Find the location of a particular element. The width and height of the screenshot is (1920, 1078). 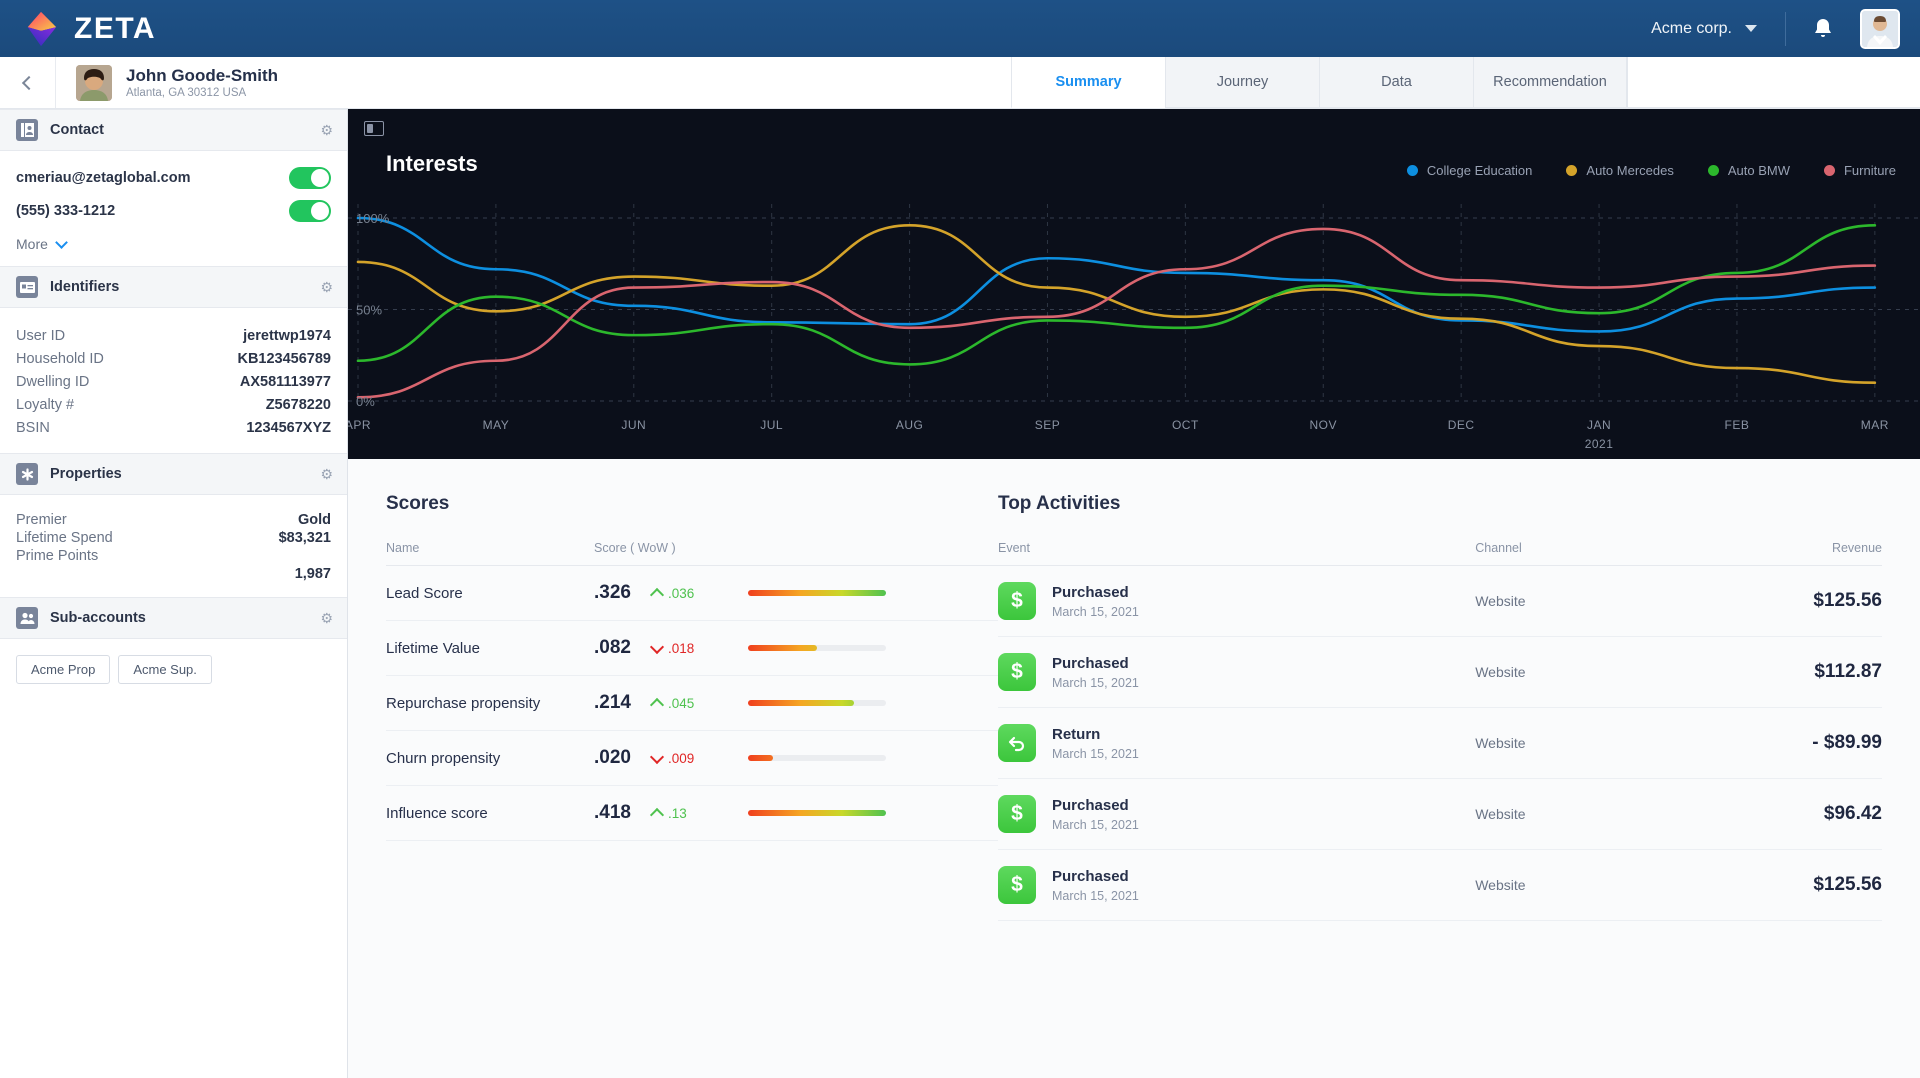

table-row: Lead Score .326 .036 is located at coordinates (692, 593).